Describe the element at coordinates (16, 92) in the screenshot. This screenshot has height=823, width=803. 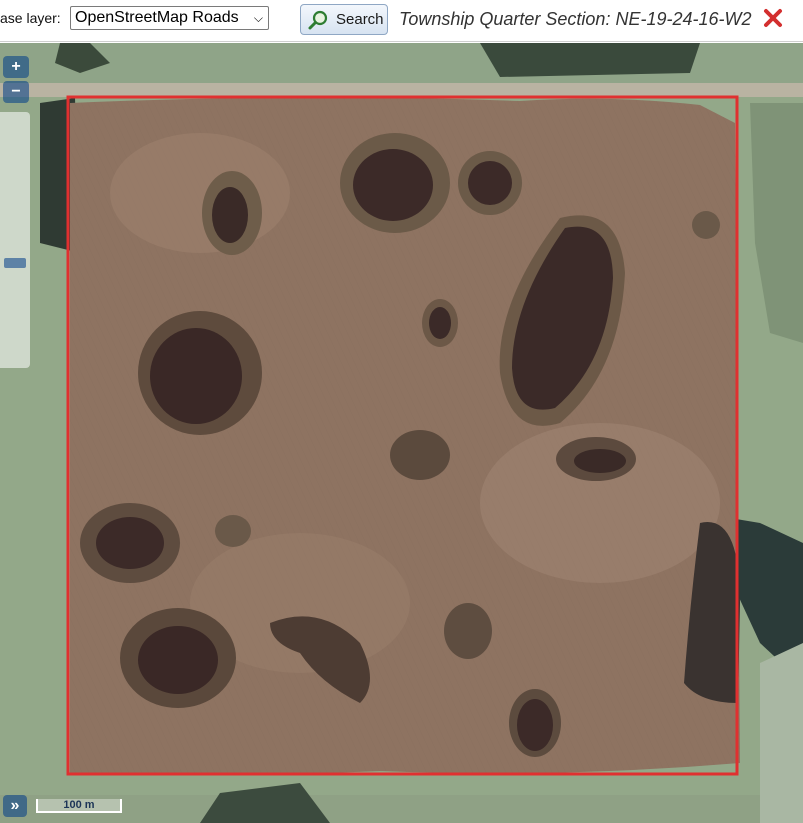
I see `zoom-out-button: −` at that location.